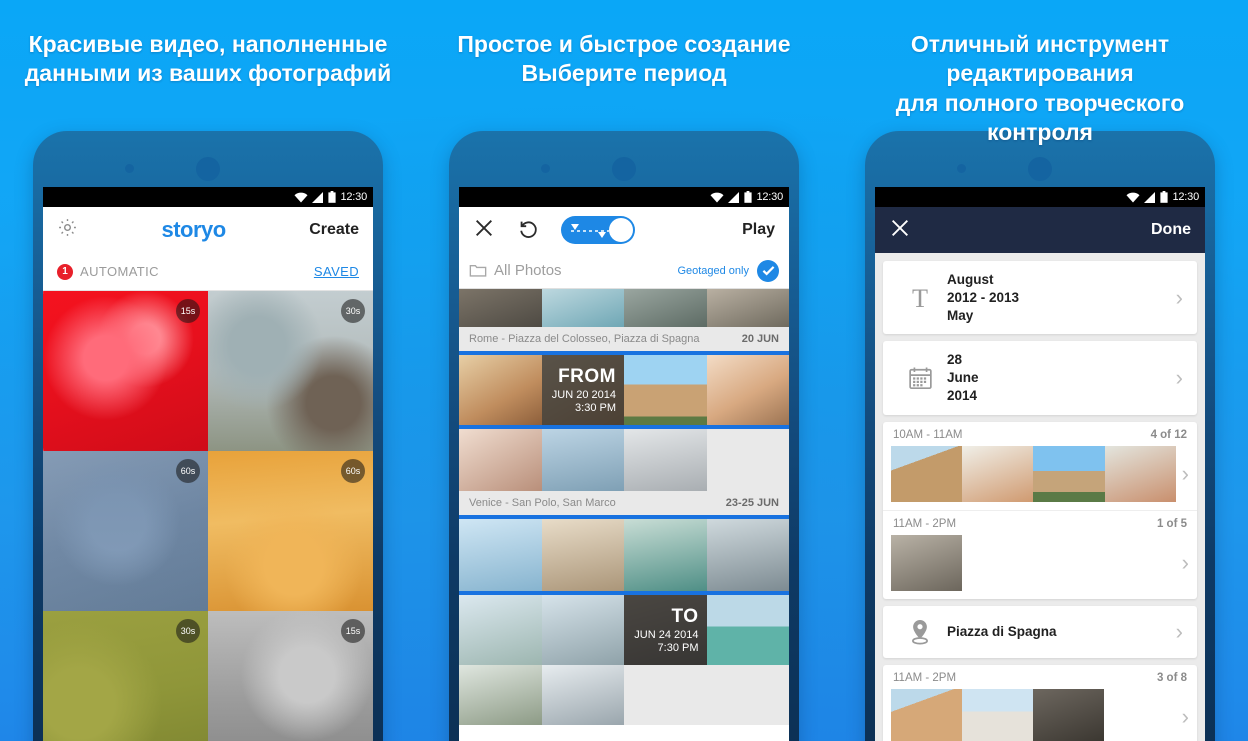 The image size is (1248, 741). What do you see at coordinates (290, 531) in the screenshot?
I see `story-tile: 60s 10-27 August 2014` at bounding box center [290, 531].